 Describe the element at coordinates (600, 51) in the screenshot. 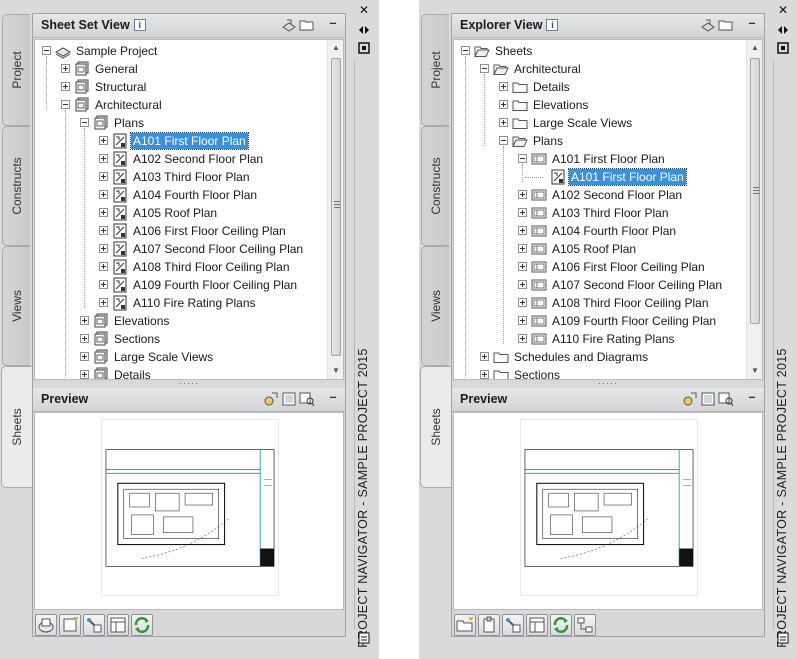

I see `tree-item: Sheets` at that location.